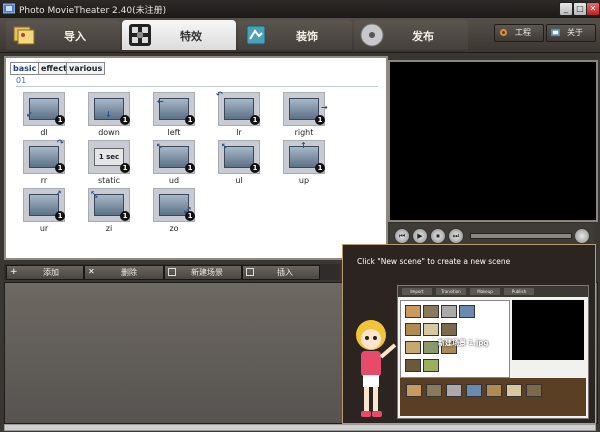 This screenshot has height=432, width=600. Describe the element at coordinates (295, 35) in the screenshot. I see `tab-decorate: 装饰` at that location.